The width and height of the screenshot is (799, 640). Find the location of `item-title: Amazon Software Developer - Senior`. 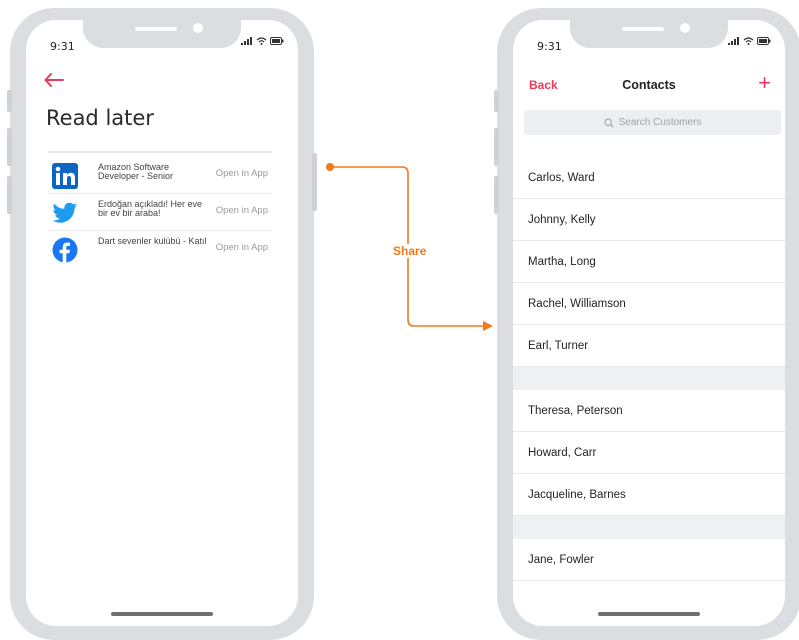

item-title: Amazon Software Developer - Senior is located at coordinates (136, 172).